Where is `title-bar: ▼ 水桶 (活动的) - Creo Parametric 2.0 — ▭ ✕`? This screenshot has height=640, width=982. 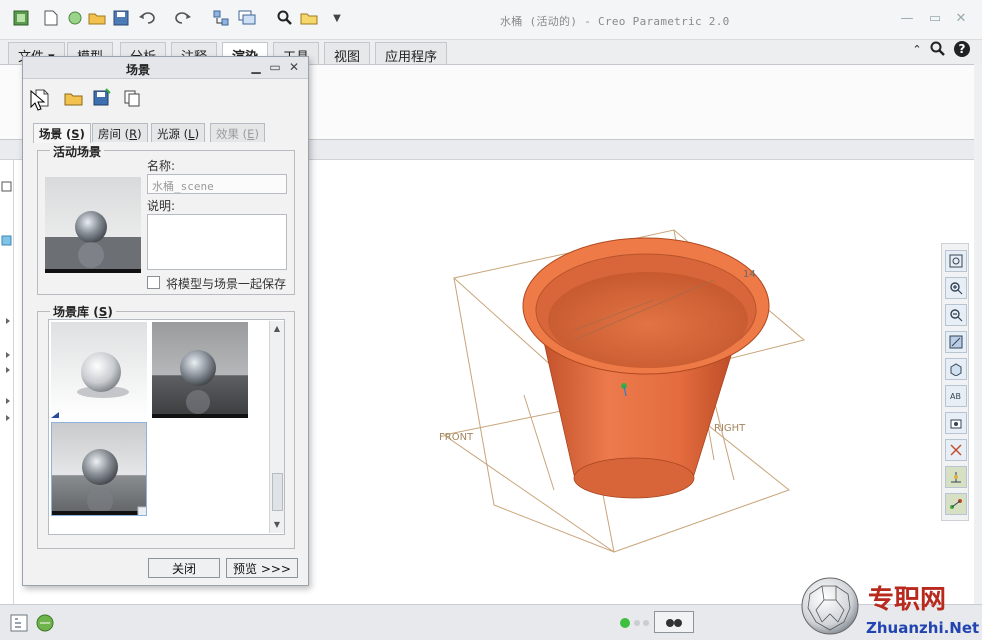
title-bar: ▼ 水桶 (活动的) - Creo Parametric 2.0 — ▭ ✕ is located at coordinates (491, 20).